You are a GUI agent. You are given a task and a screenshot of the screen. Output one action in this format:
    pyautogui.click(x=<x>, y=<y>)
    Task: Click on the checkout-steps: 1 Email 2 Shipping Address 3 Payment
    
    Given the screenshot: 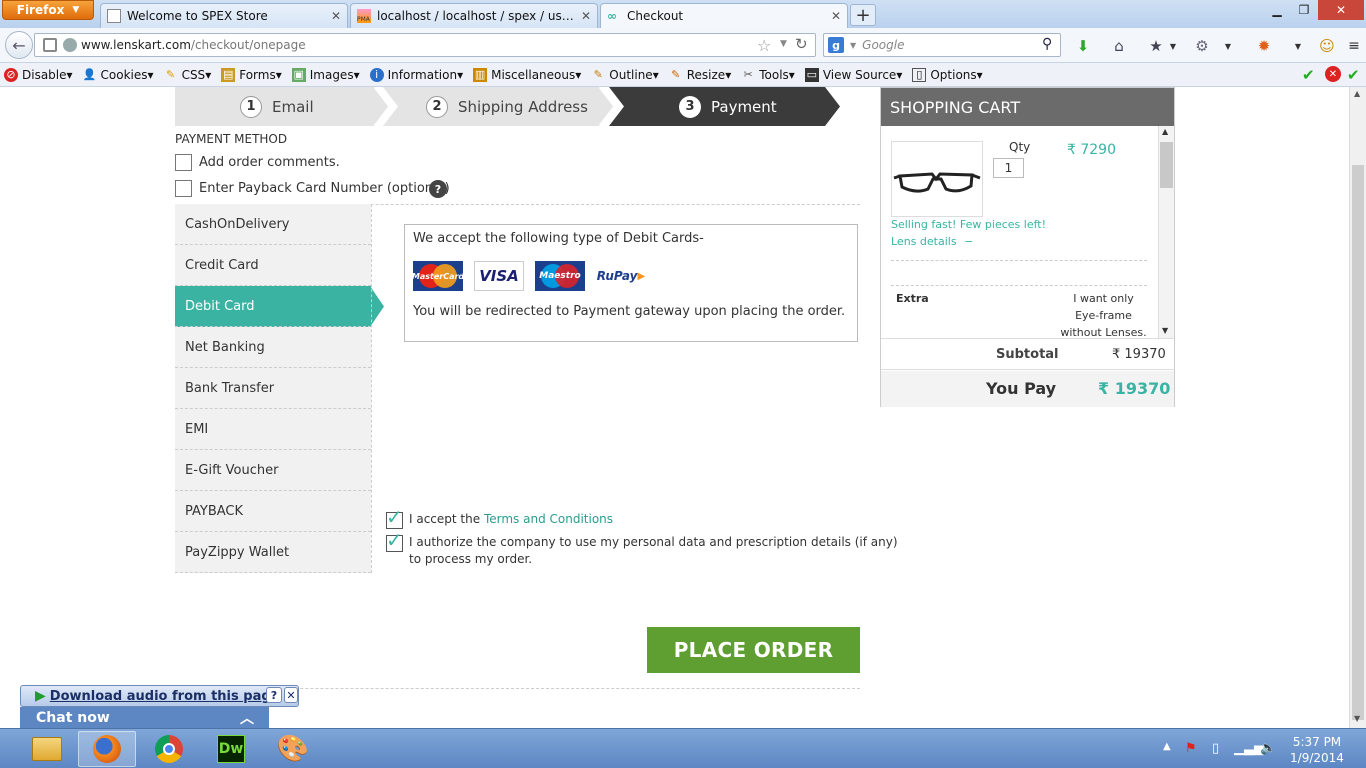 What is the action you would take?
    pyautogui.click(x=507, y=106)
    